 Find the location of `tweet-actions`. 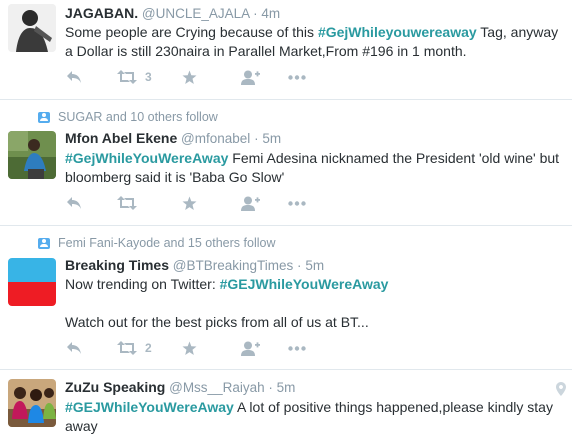

tweet-actions is located at coordinates (186, 203).